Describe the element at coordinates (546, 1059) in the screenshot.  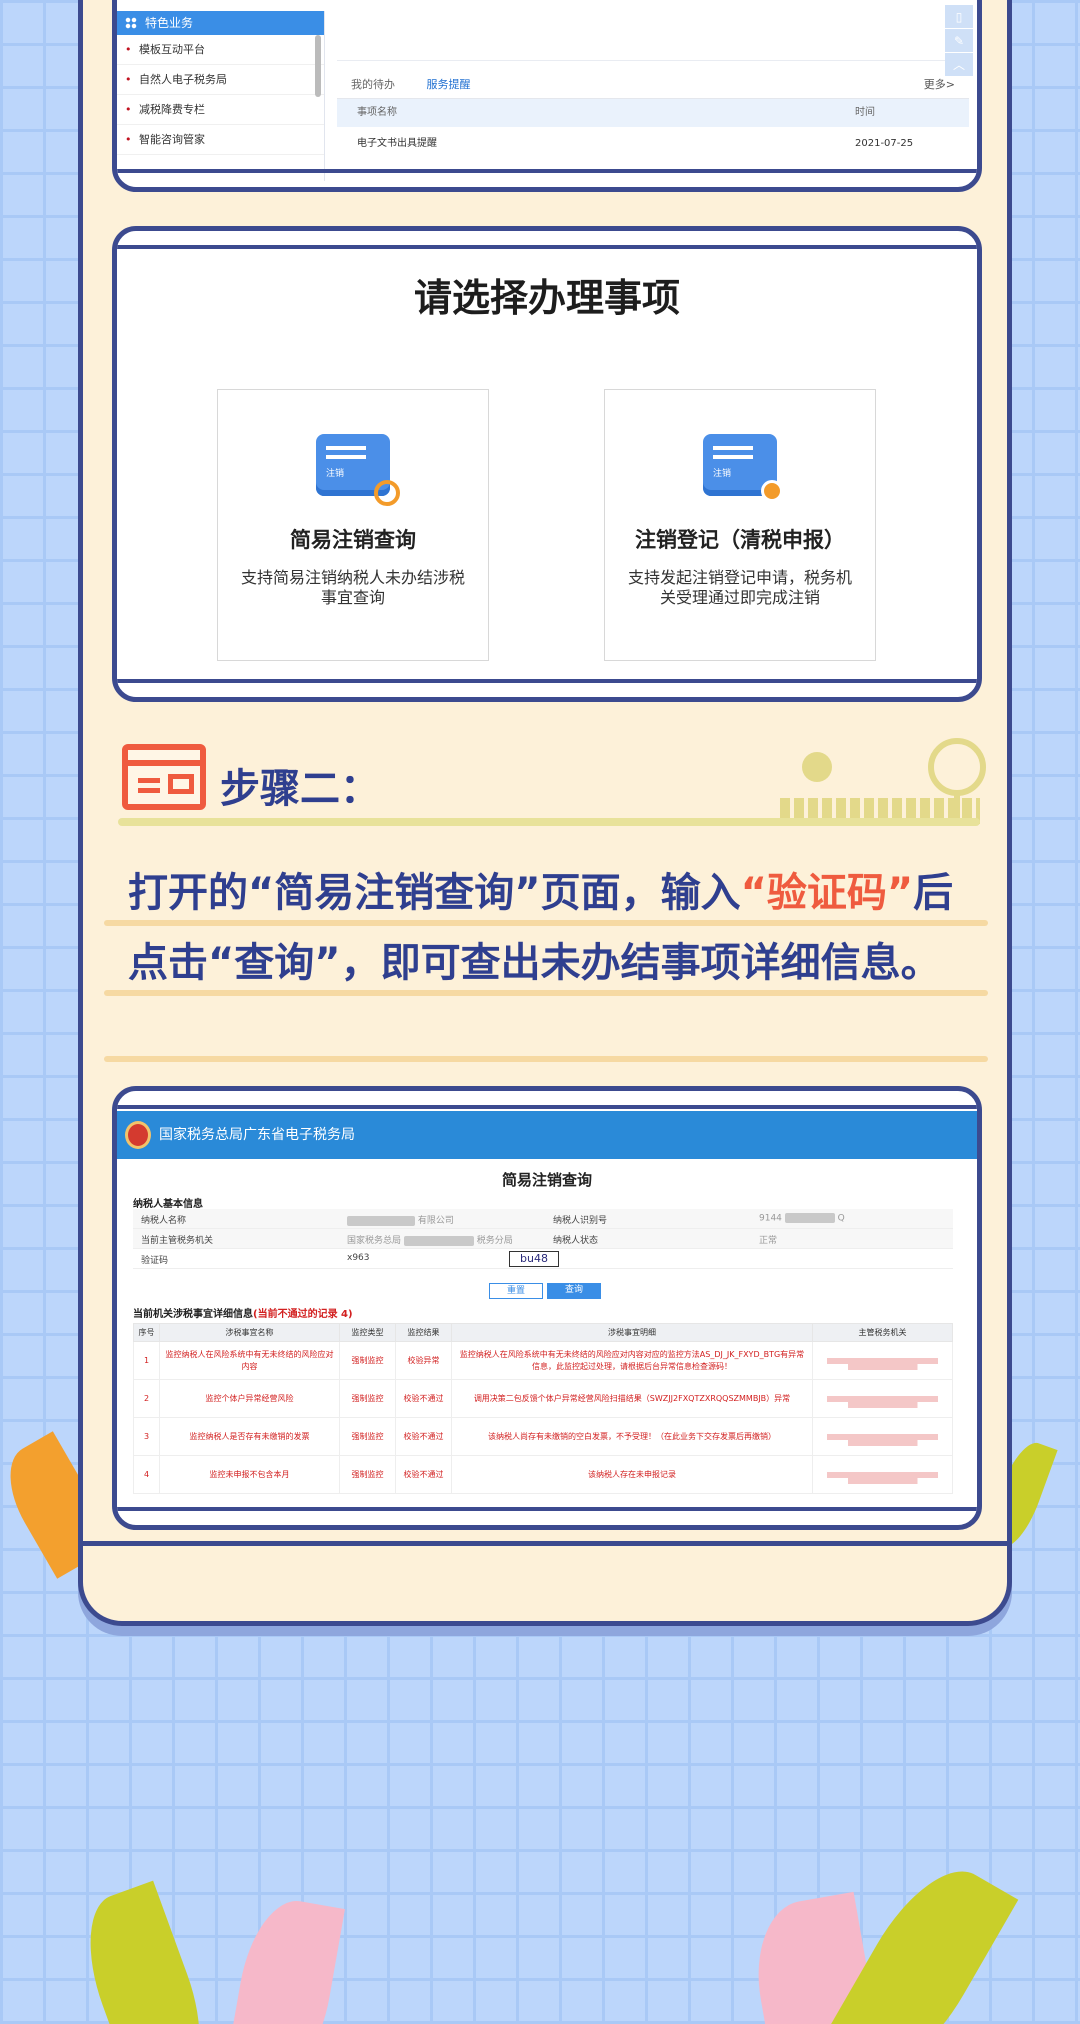
I see `paragraph-rule` at that location.